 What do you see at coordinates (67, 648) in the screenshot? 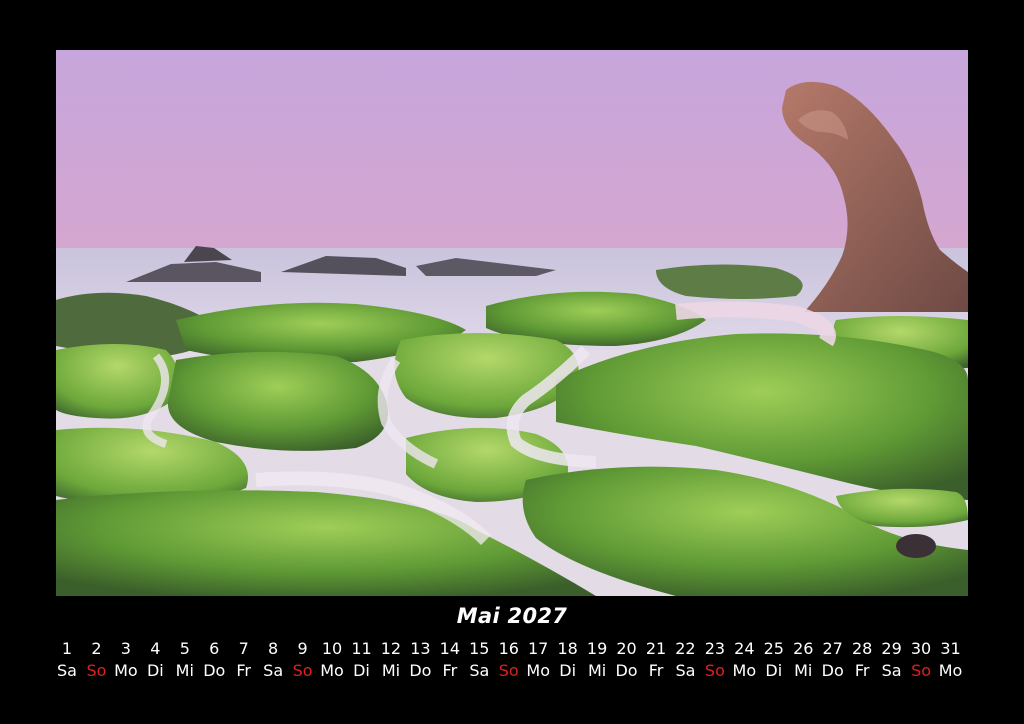
I see `day-number: 1` at bounding box center [67, 648].